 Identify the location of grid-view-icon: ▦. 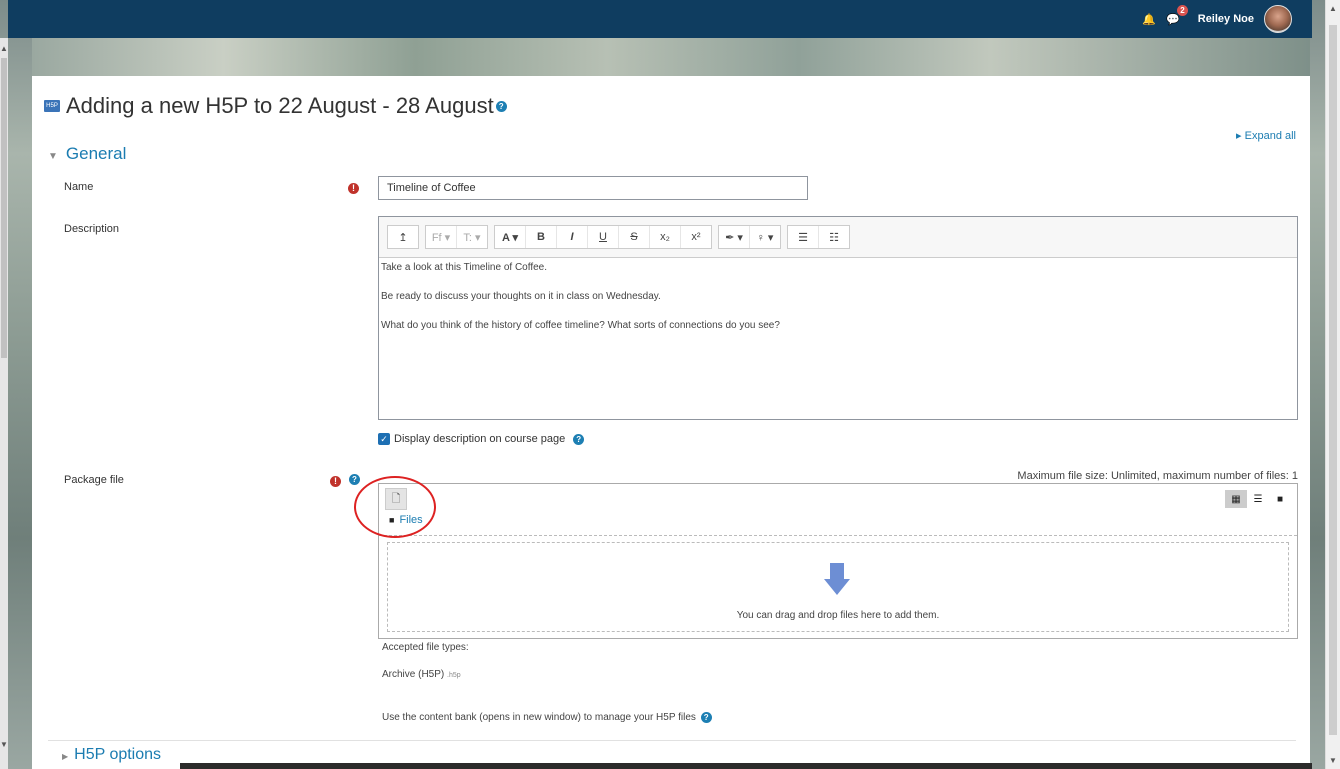
(1236, 499).